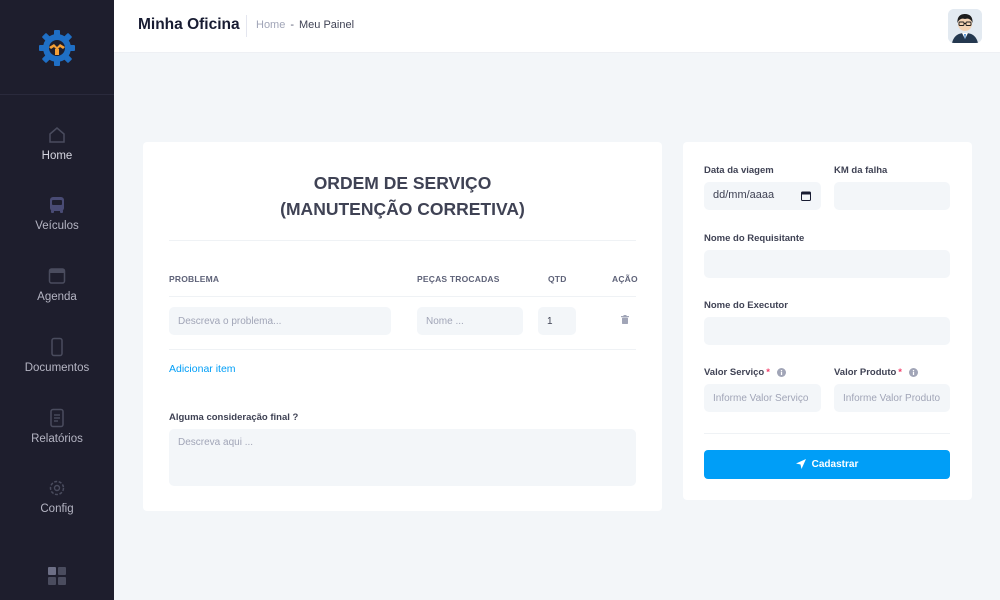 The width and height of the screenshot is (1000, 600). Describe the element at coordinates (402, 183) in the screenshot. I see `title-line-1: ORDEM DE SERVIÇO` at that location.